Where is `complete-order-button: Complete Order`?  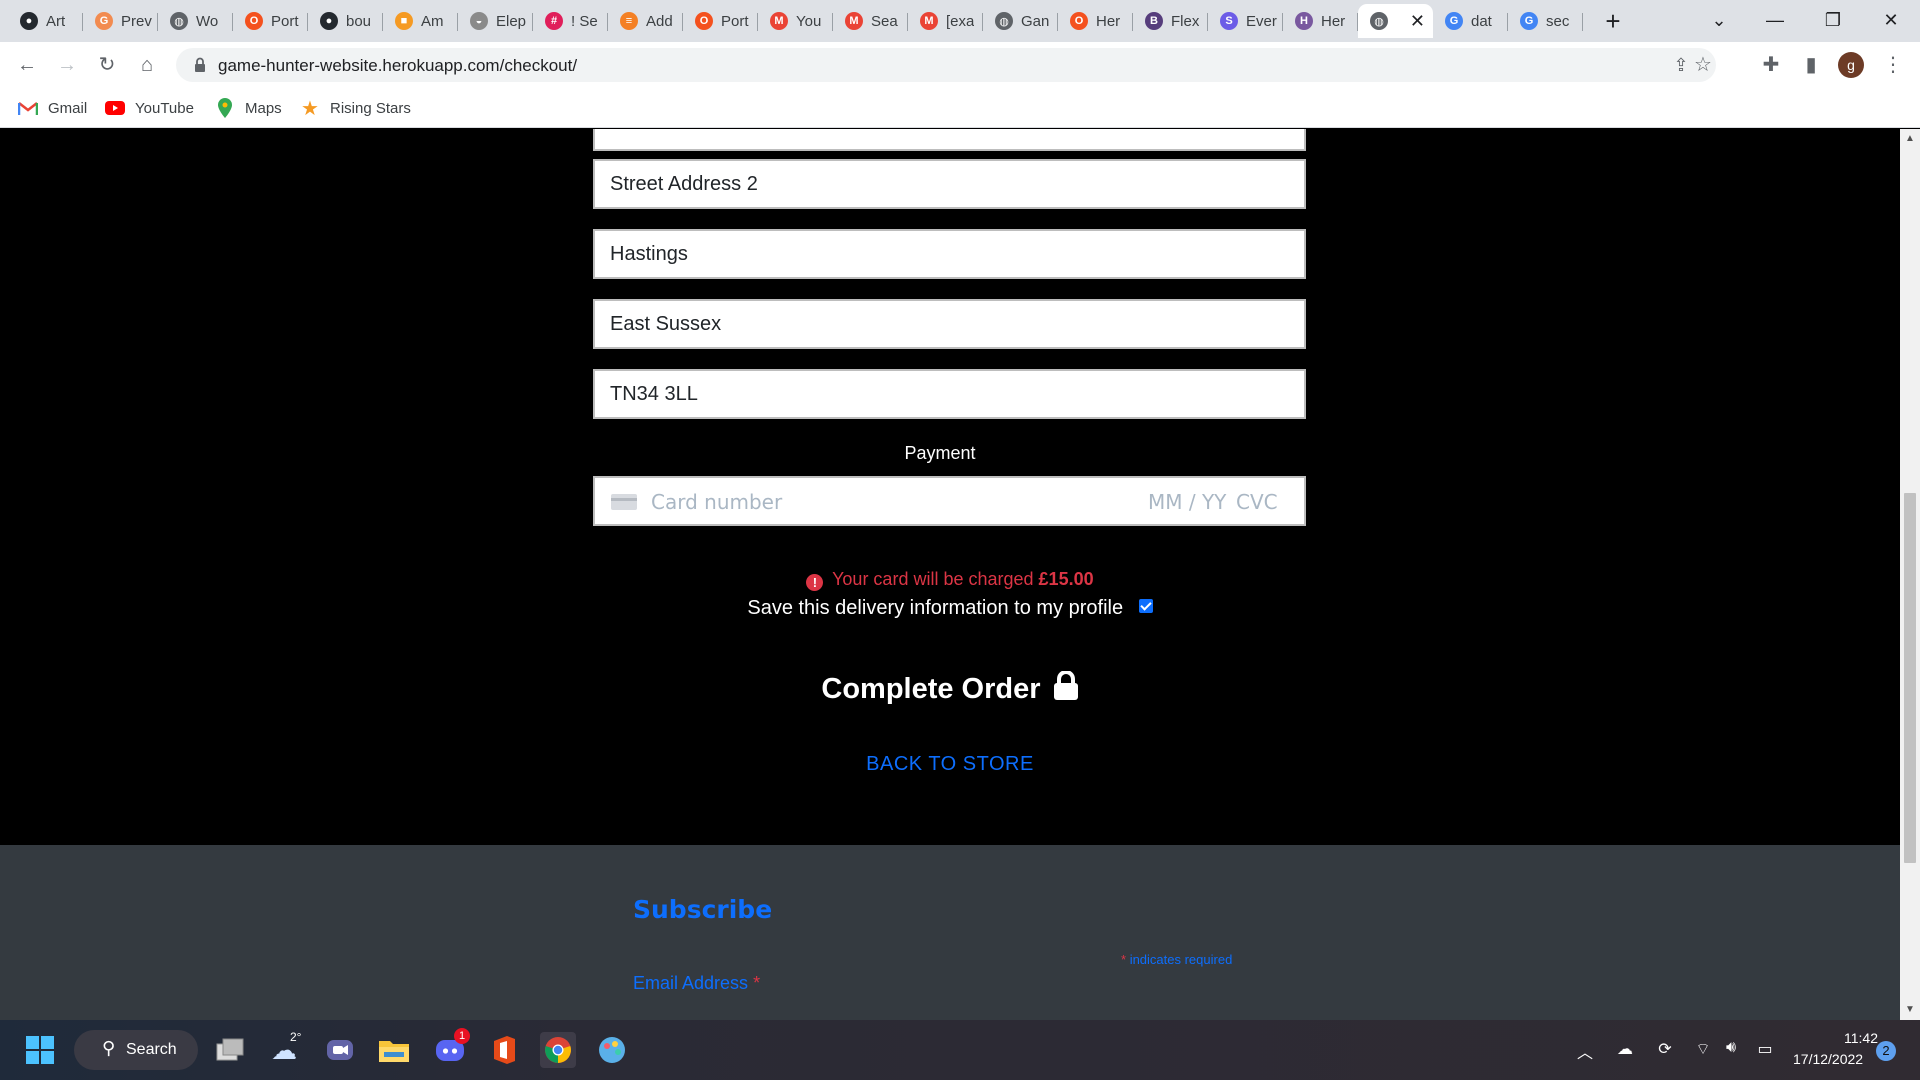 complete-order-button: Complete Order is located at coordinates (950, 688).